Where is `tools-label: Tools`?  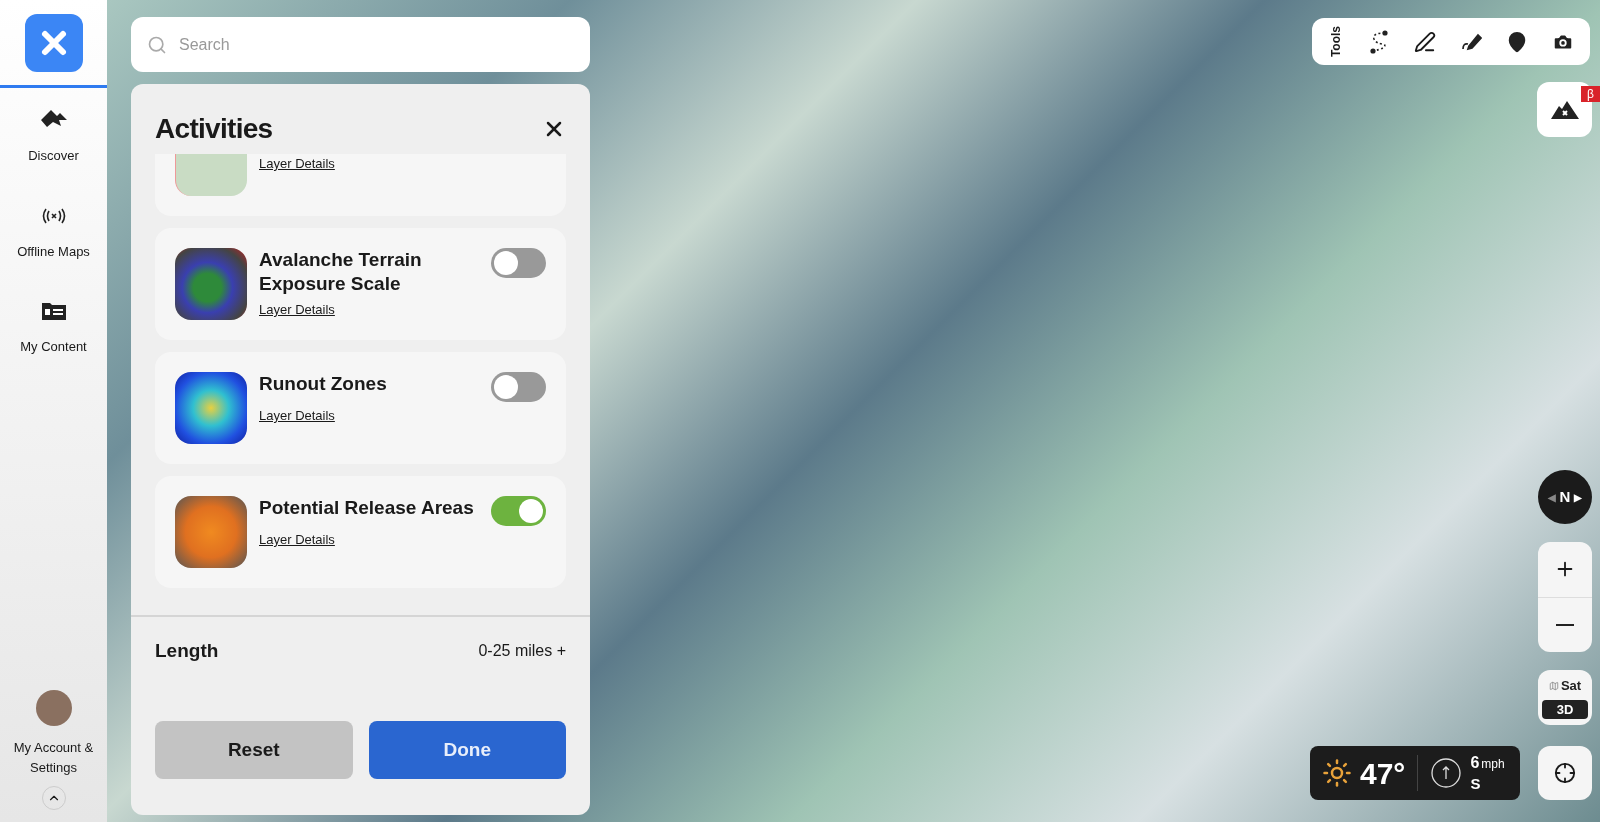
tools-label: Tools is located at coordinates (1336, 41).